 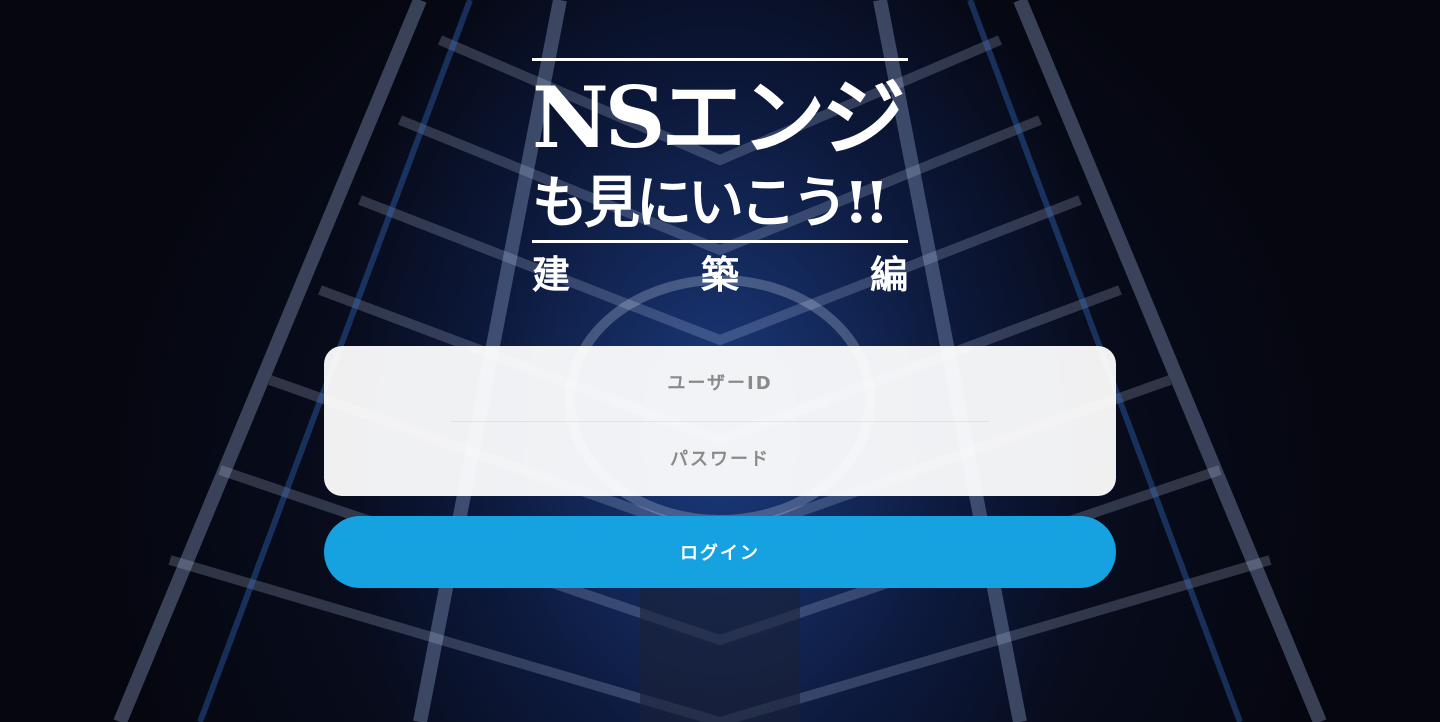 I want to click on logo-category: 建 築 編, so click(x=720, y=275).